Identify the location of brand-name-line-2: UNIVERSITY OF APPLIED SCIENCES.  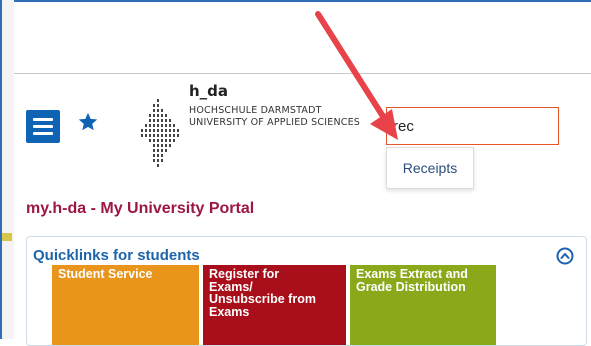
(275, 122).